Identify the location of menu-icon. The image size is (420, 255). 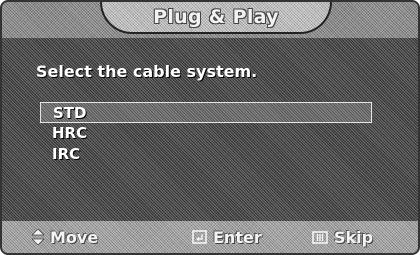
(320, 237).